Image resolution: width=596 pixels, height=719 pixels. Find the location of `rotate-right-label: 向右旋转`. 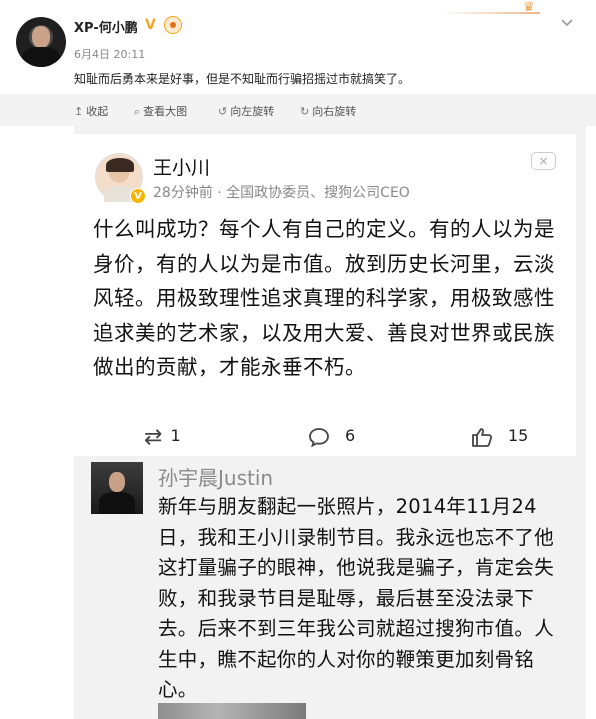

rotate-right-label: 向右旋转 is located at coordinates (334, 111).